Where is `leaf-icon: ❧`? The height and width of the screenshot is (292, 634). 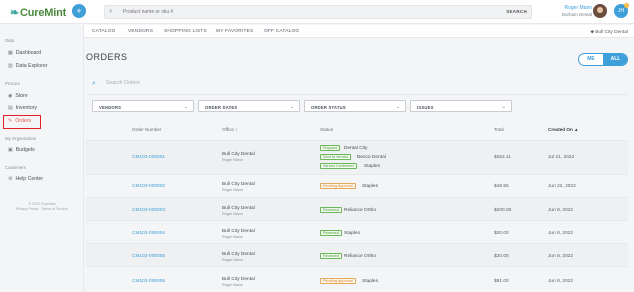 leaf-icon: ❧ is located at coordinates (15, 13).